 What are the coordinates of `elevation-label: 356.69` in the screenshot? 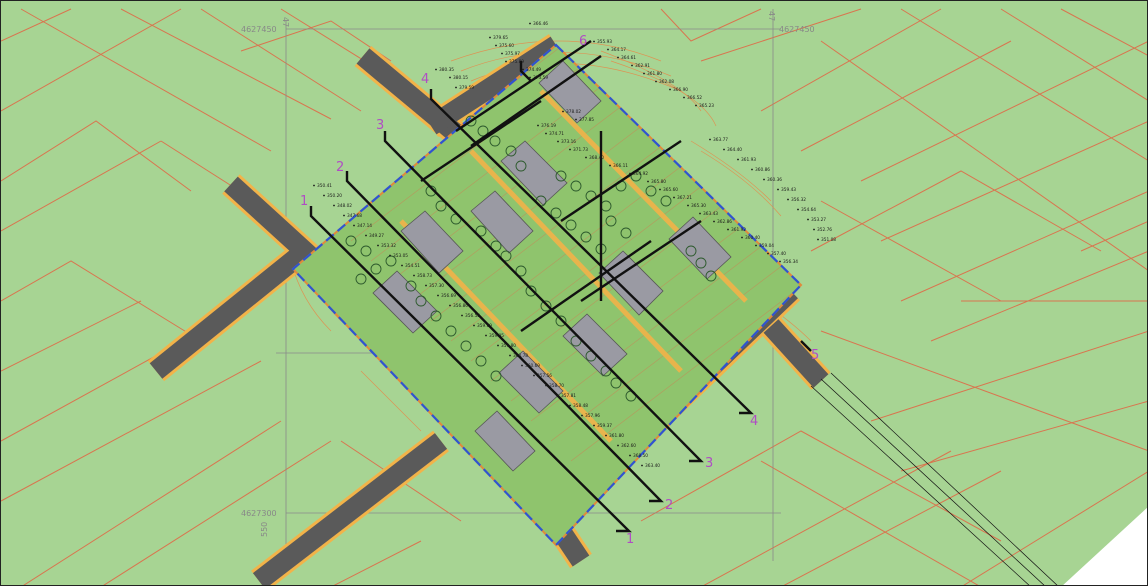 It's located at (448, 296).